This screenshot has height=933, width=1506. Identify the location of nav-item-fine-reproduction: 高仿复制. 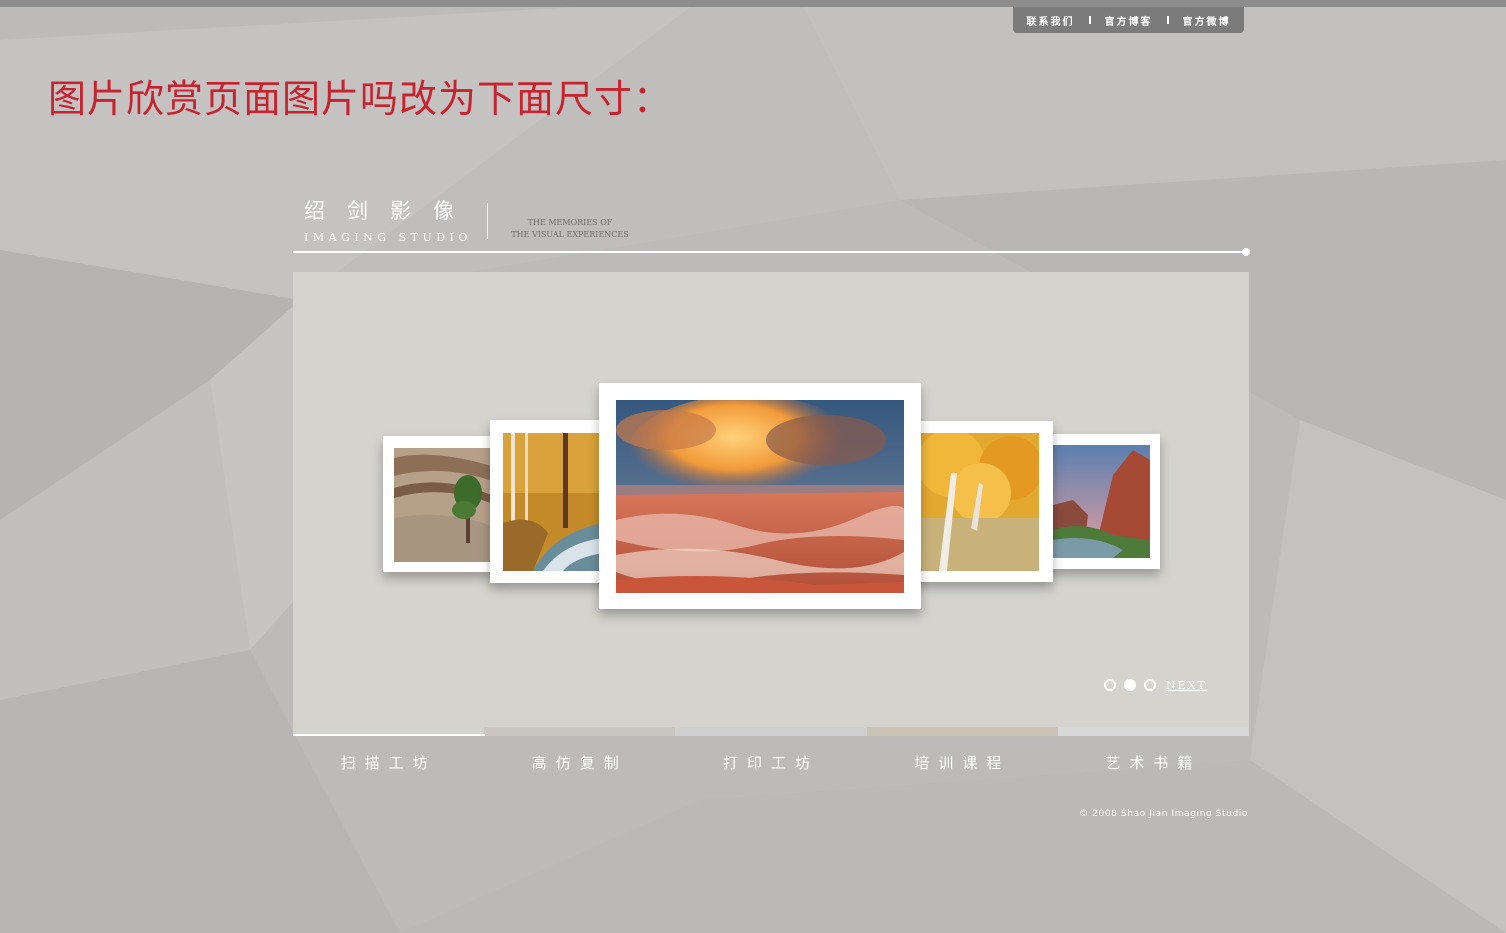
(579, 762).